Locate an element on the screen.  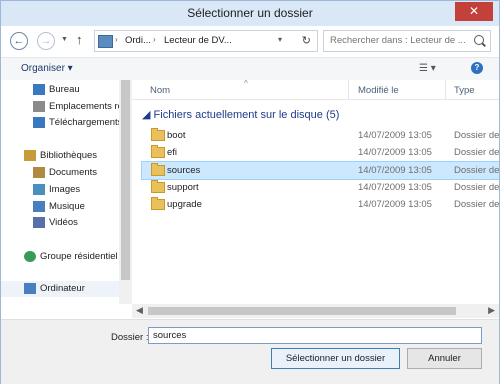
nav-item-recent-places: Emplacements ré is located at coordinates (60, 107).